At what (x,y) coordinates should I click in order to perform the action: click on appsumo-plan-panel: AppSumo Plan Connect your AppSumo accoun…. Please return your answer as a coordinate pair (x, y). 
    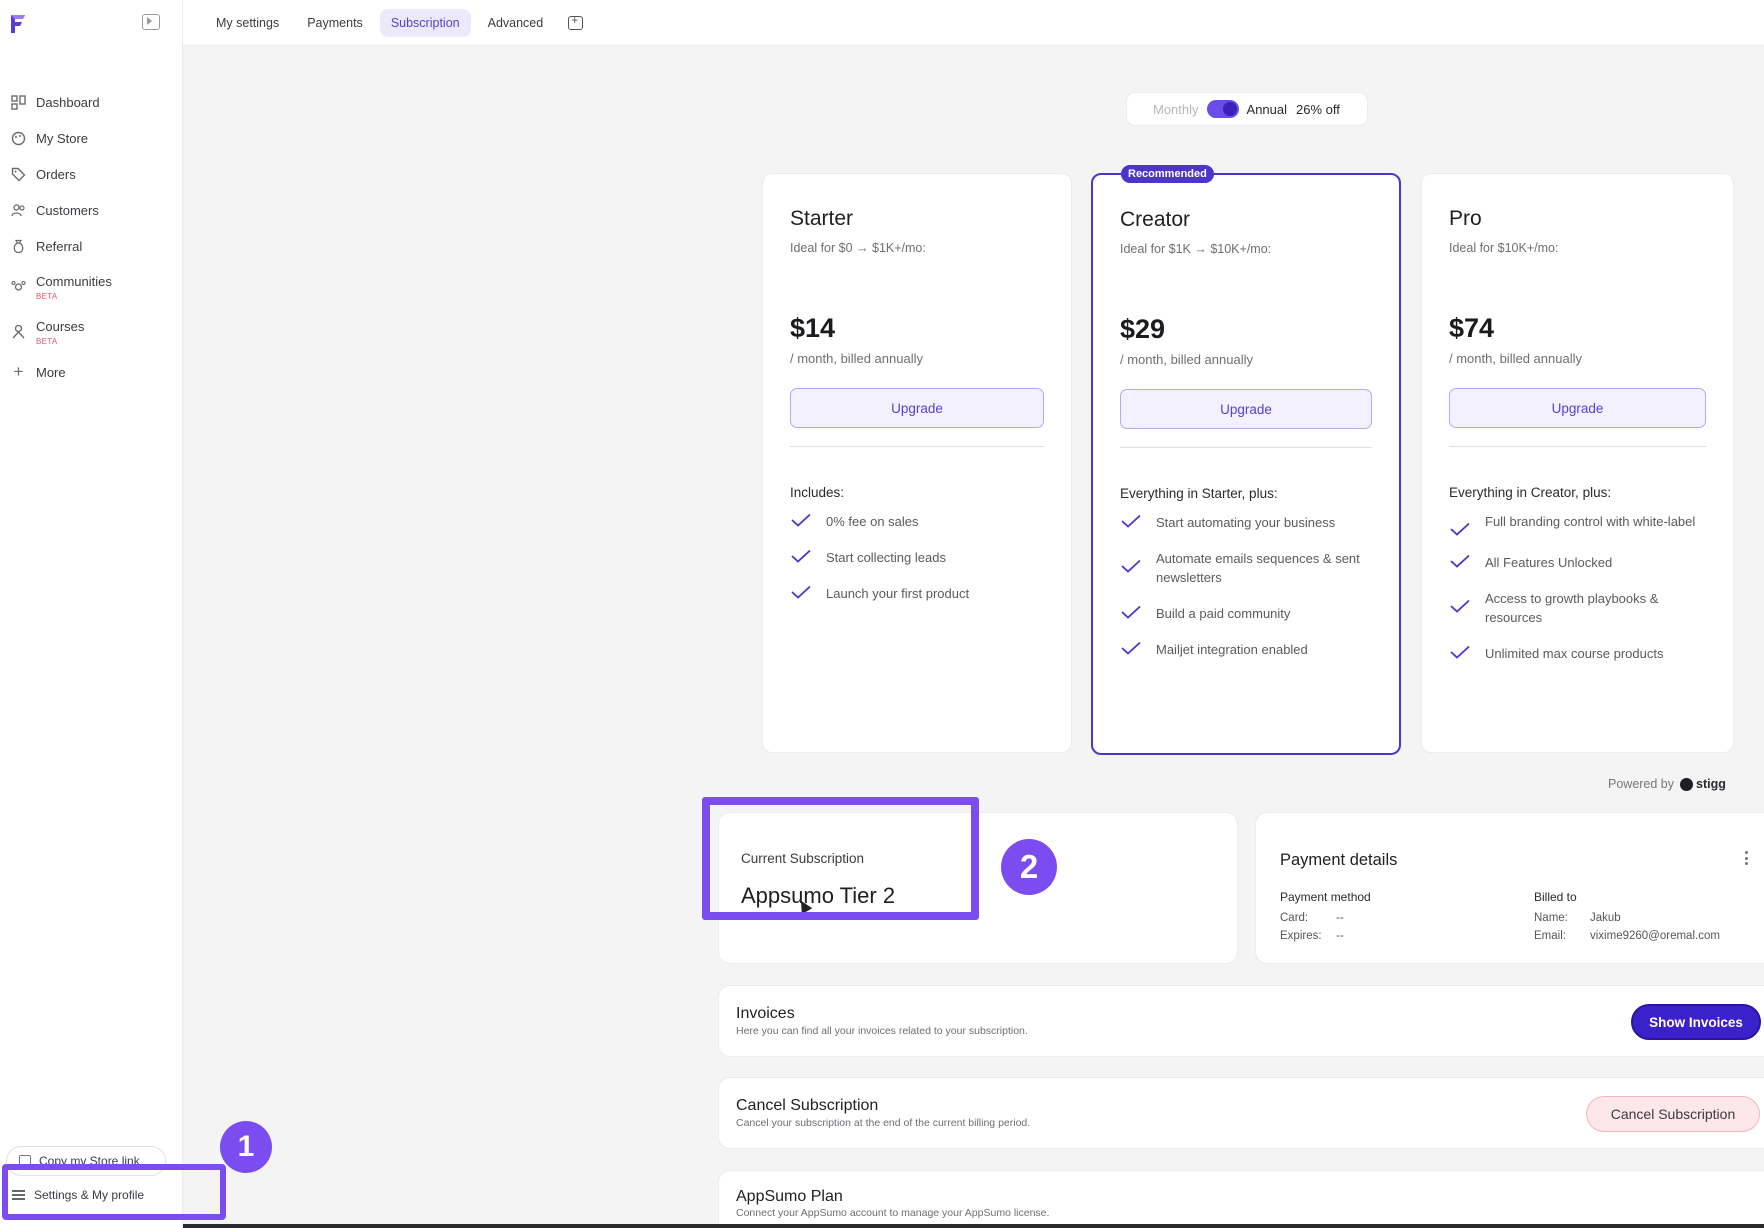
    Looking at the image, I should click on (1241, 1199).